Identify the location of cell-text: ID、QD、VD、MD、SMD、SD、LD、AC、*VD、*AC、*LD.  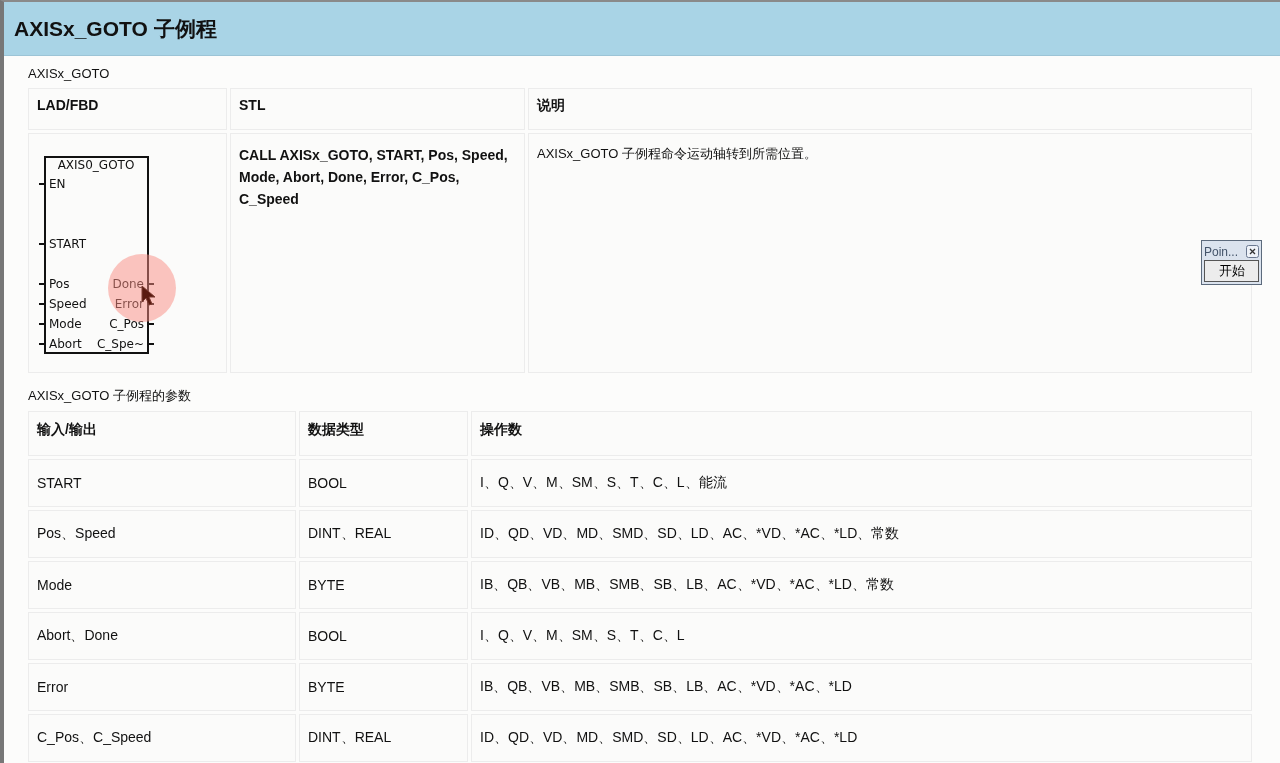
(669, 738).